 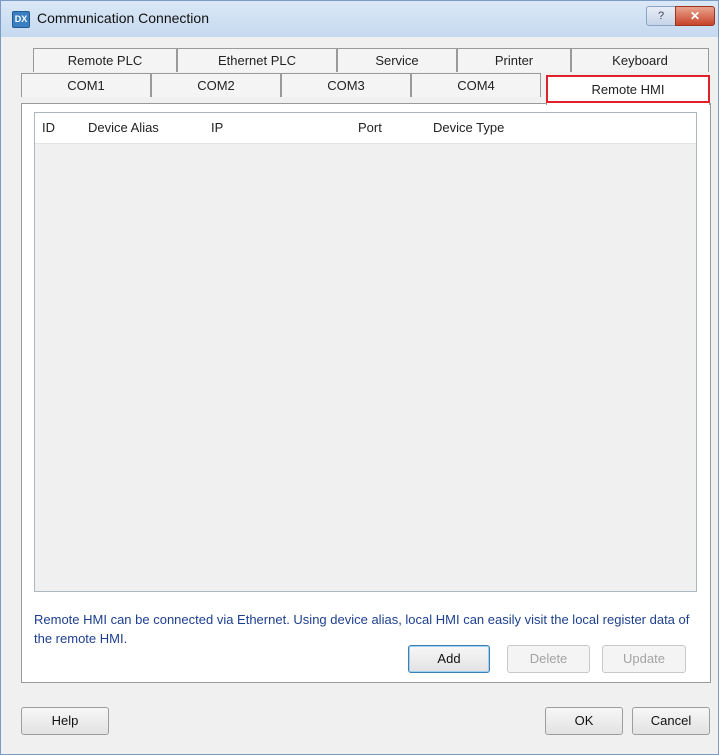 I want to click on window-title: Communication Connection, so click(x=123, y=18).